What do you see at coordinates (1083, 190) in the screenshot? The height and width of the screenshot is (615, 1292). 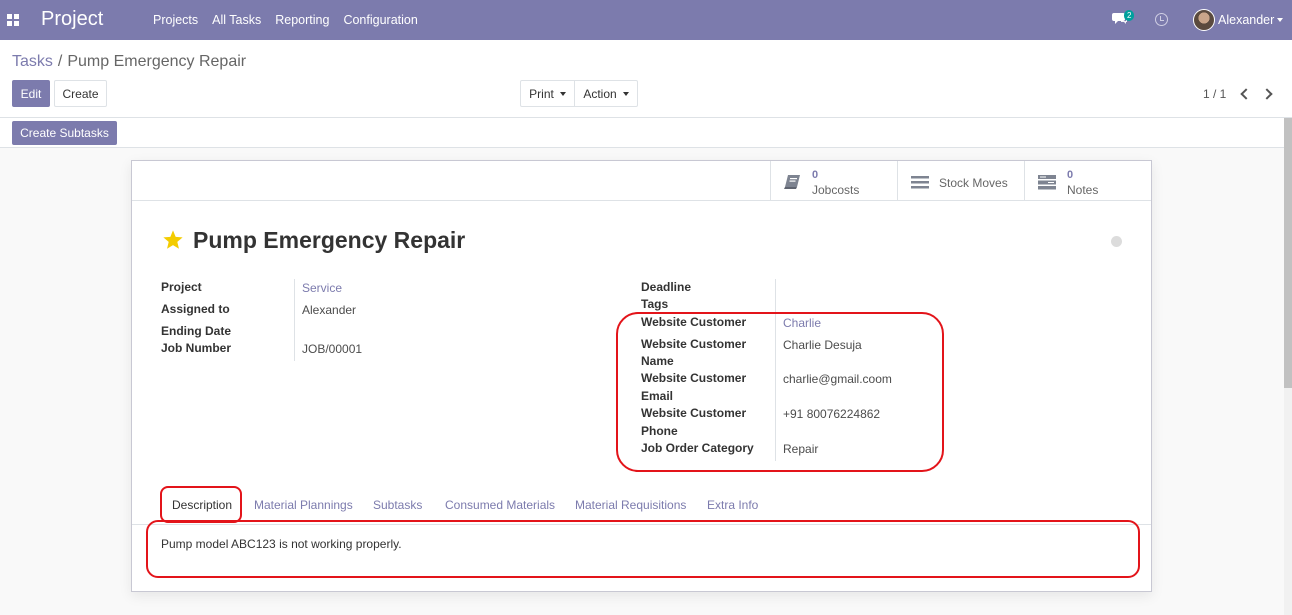 I see `notes-label: Notes` at bounding box center [1083, 190].